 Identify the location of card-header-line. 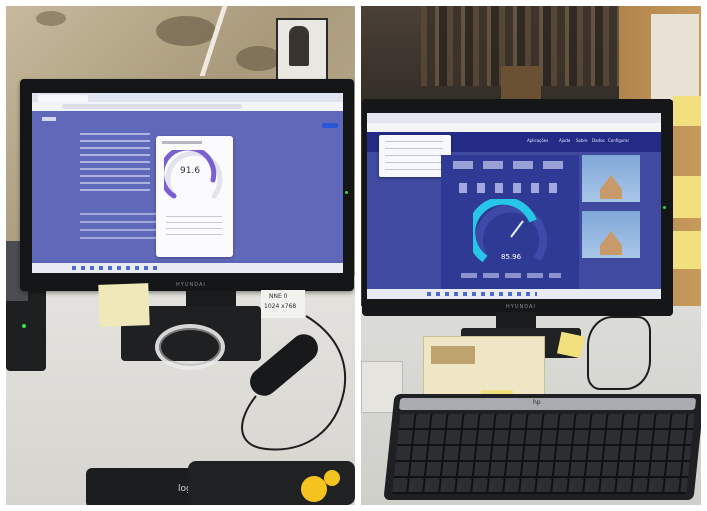
(182, 142).